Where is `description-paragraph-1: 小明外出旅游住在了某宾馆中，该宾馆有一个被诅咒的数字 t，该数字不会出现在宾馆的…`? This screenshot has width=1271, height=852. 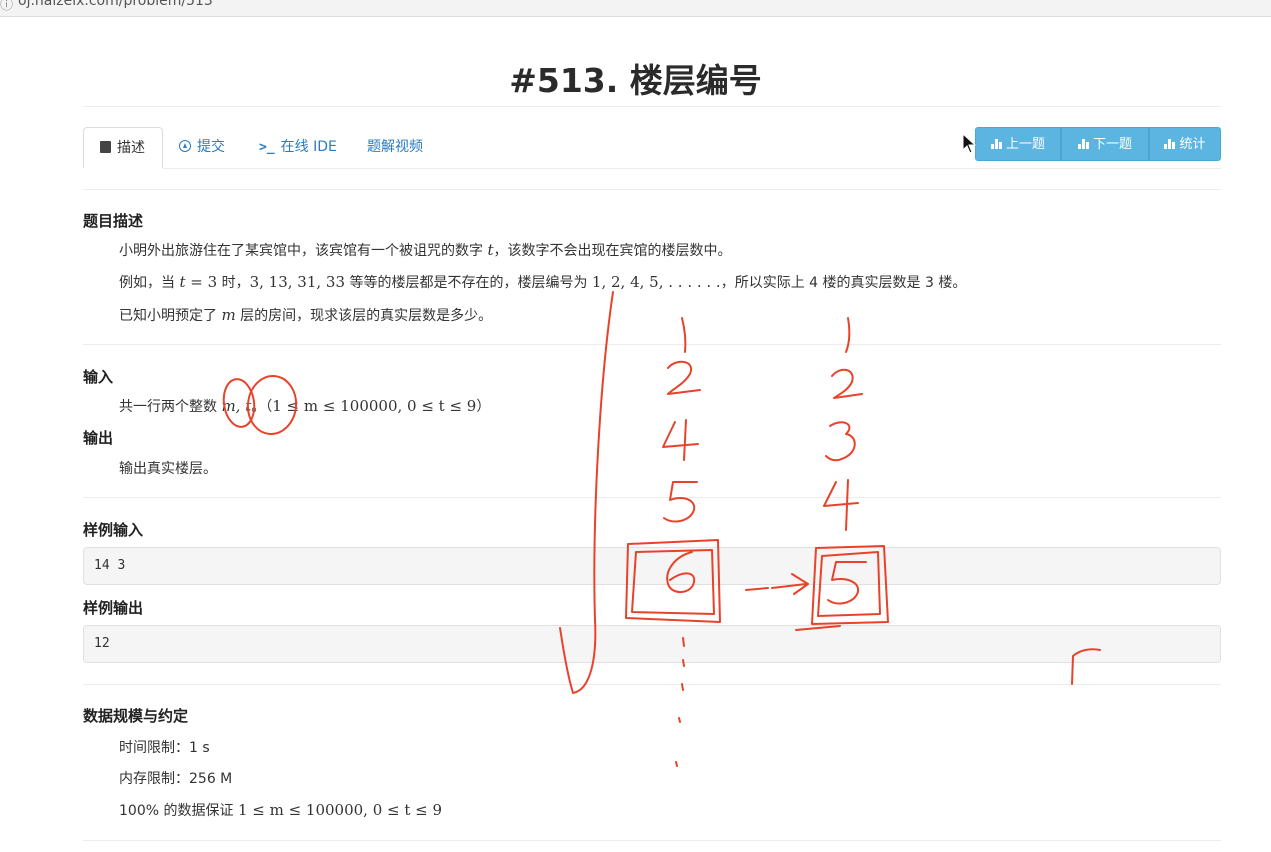 description-paragraph-1: 小明外出旅游住在了某宾馆中，该宾馆有一个被诅咒的数字 t，该数字不会出现在宾馆的… is located at coordinates (425, 250).